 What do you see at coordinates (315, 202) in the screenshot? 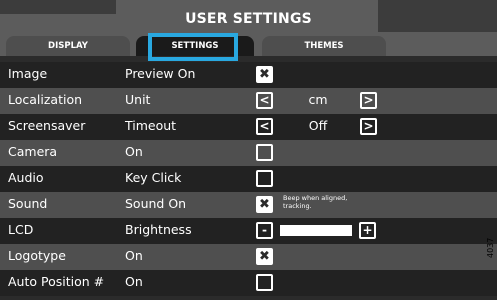
I see `sound-note: Beep when aligned, tracking.` at bounding box center [315, 202].